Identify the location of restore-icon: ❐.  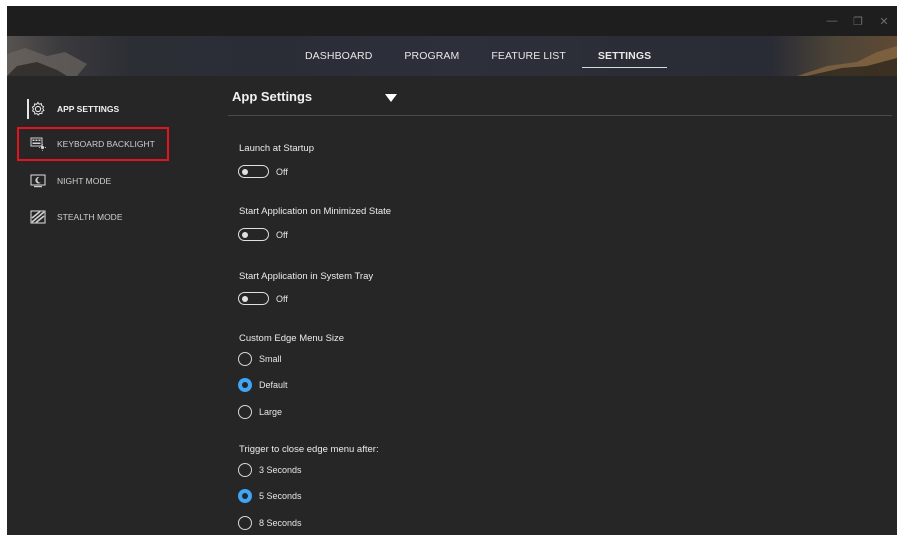
(858, 21).